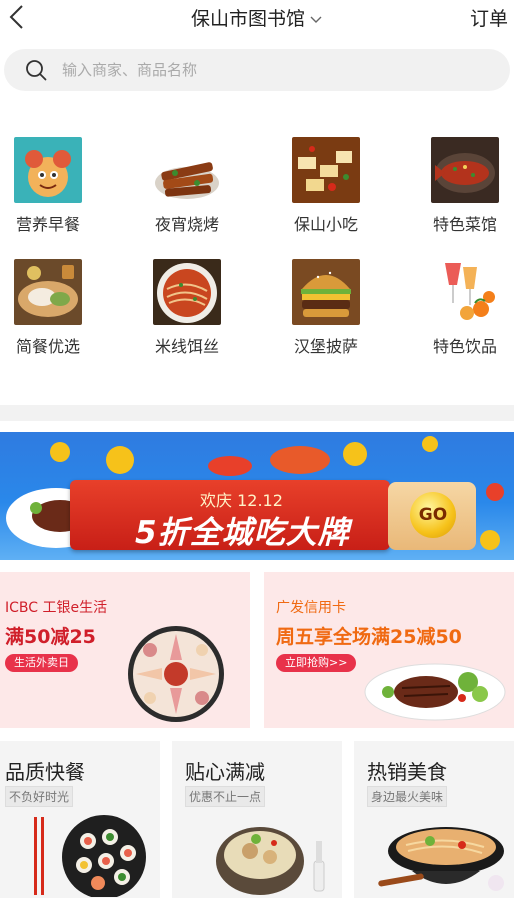 The width and height of the screenshot is (514, 911). I want to click on noodle-image, so click(187, 292).